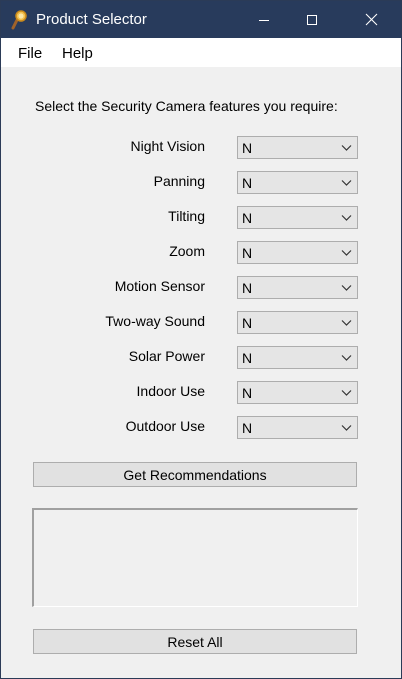  Describe the element at coordinates (170, 391) in the screenshot. I see `label-indoor-use: Indoor Use` at that location.